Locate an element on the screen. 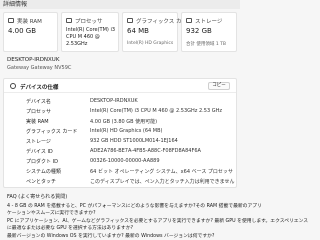 The width and height of the screenshot is (320, 240). graphics-card-icon is located at coordinates (130, 20).